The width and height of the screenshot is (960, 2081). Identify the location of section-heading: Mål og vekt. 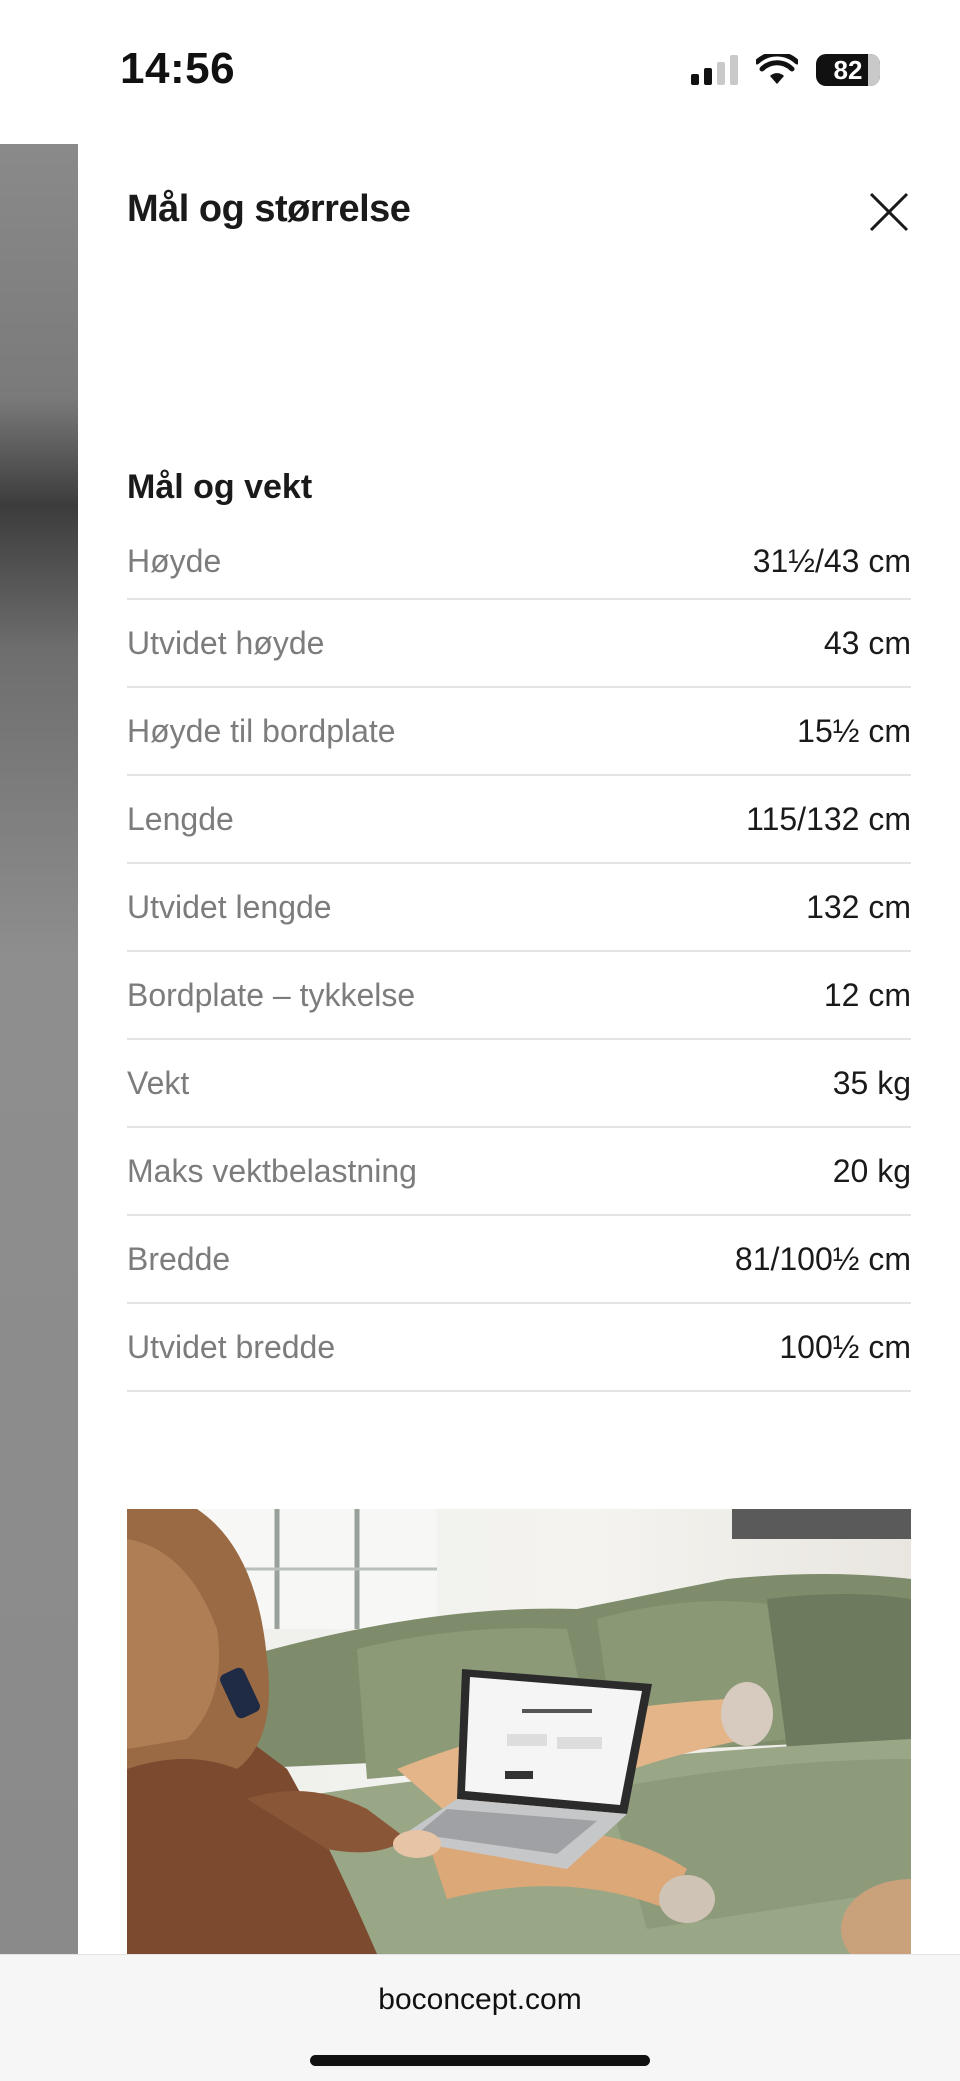
(220, 487).